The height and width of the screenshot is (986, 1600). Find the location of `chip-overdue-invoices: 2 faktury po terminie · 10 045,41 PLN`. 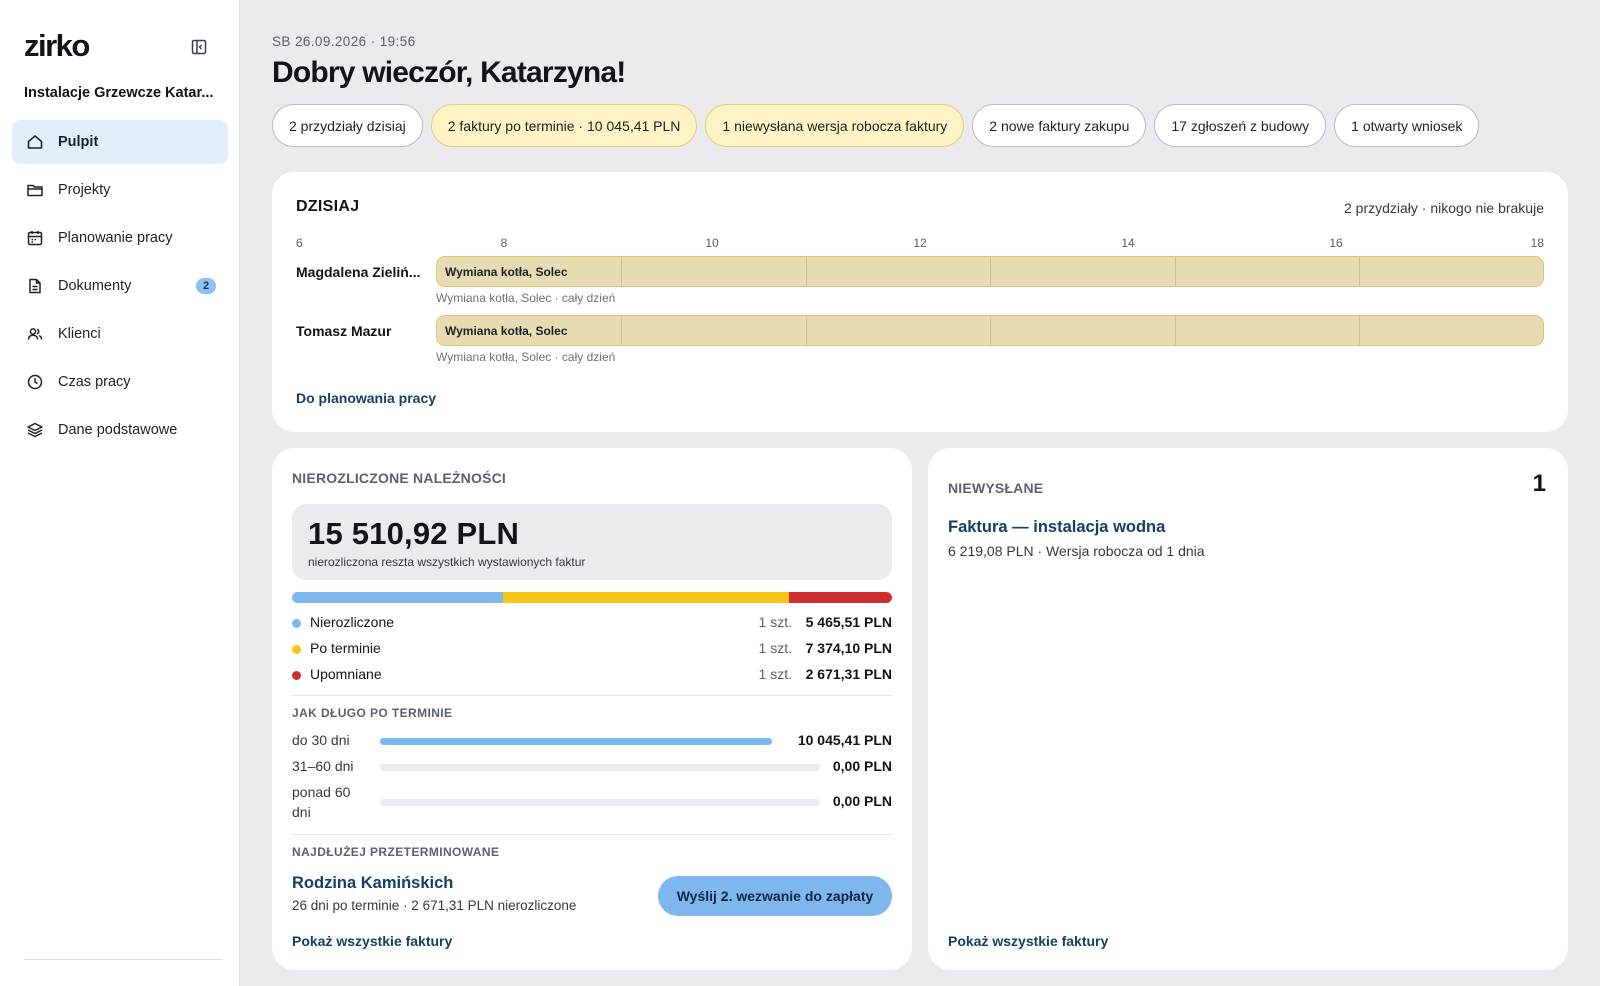

chip-overdue-invoices: 2 faktury po terminie · 10 045,41 PLN is located at coordinates (564, 125).